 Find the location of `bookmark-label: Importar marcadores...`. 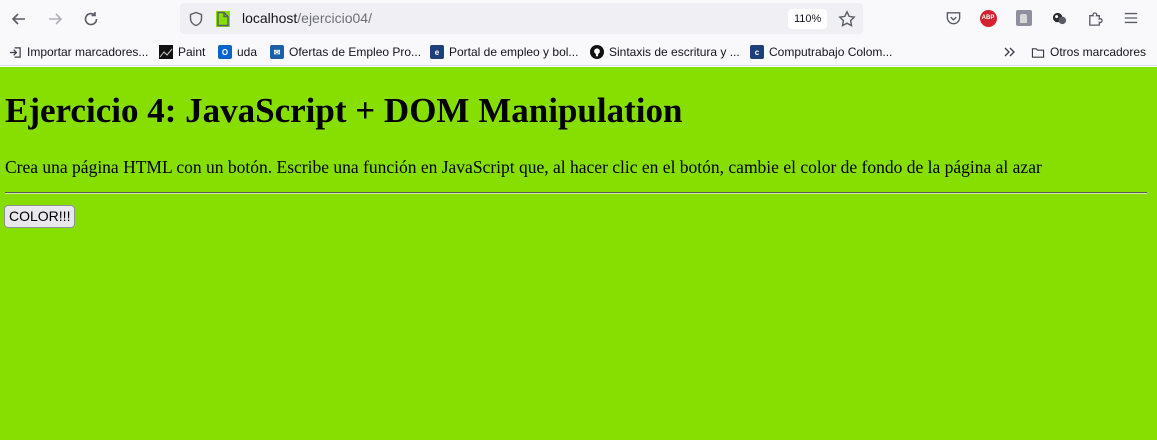

bookmark-label: Importar marcadores... is located at coordinates (88, 52).